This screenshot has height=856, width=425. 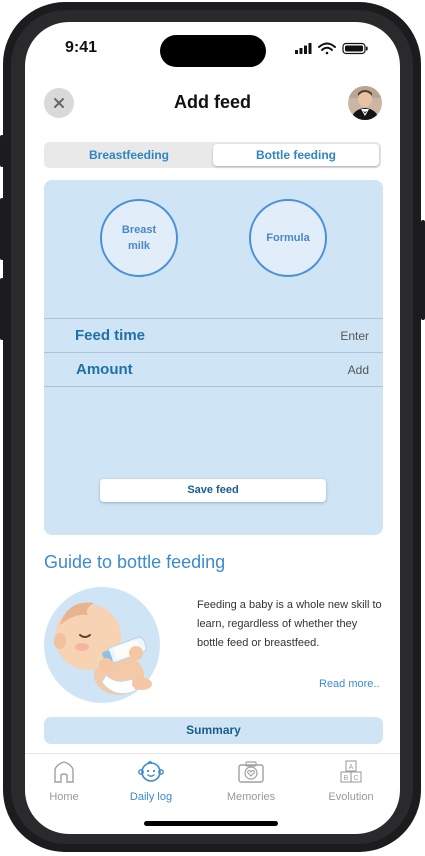 What do you see at coordinates (349, 684) in the screenshot?
I see `read-more-link: Read more..` at bounding box center [349, 684].